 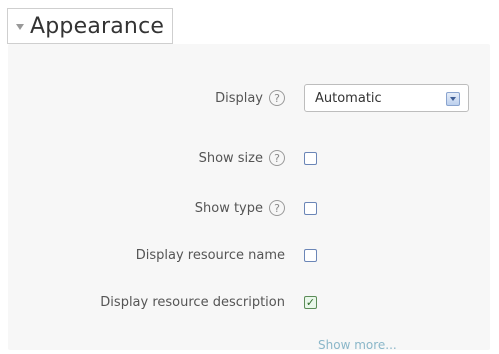 I want to click on chevron-down-icon, so click(x=453, y=99).